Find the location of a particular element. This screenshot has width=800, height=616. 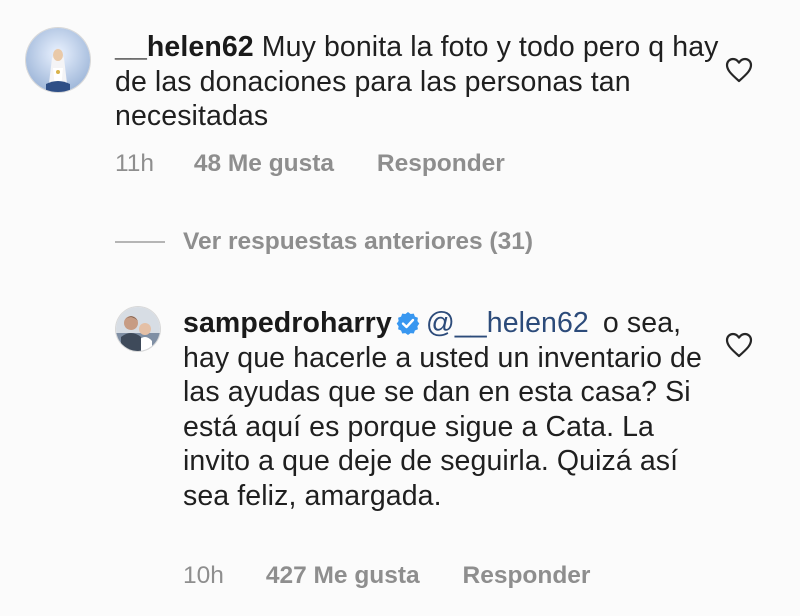

view-previous-replies-button: Ver respuestas anteriores (31) is located at coordinates (324, 242).